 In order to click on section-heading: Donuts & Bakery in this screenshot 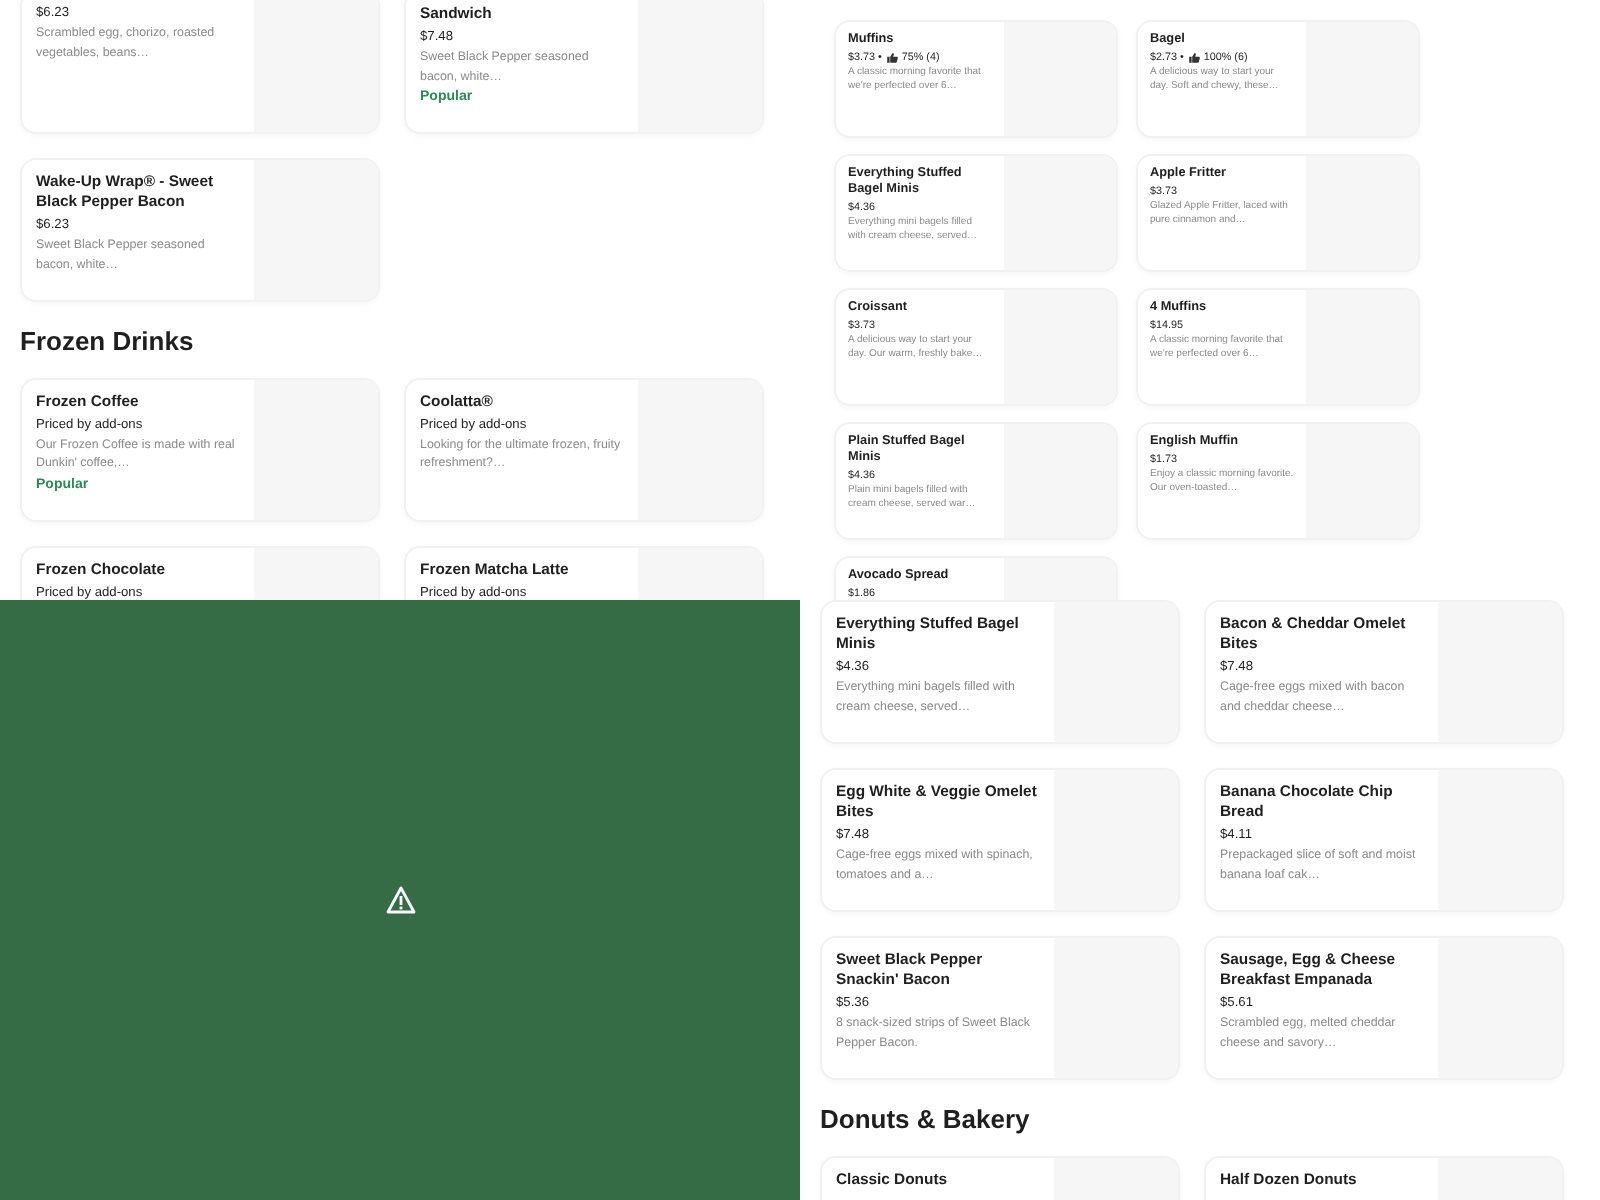, I will do `click(926, 1120)`.